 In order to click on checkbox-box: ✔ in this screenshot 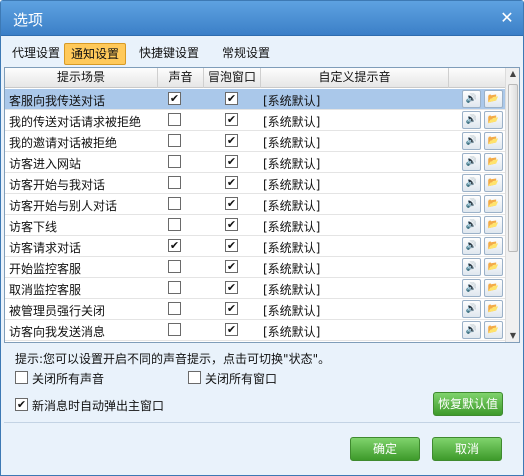, I will do `click(21, 404)`.